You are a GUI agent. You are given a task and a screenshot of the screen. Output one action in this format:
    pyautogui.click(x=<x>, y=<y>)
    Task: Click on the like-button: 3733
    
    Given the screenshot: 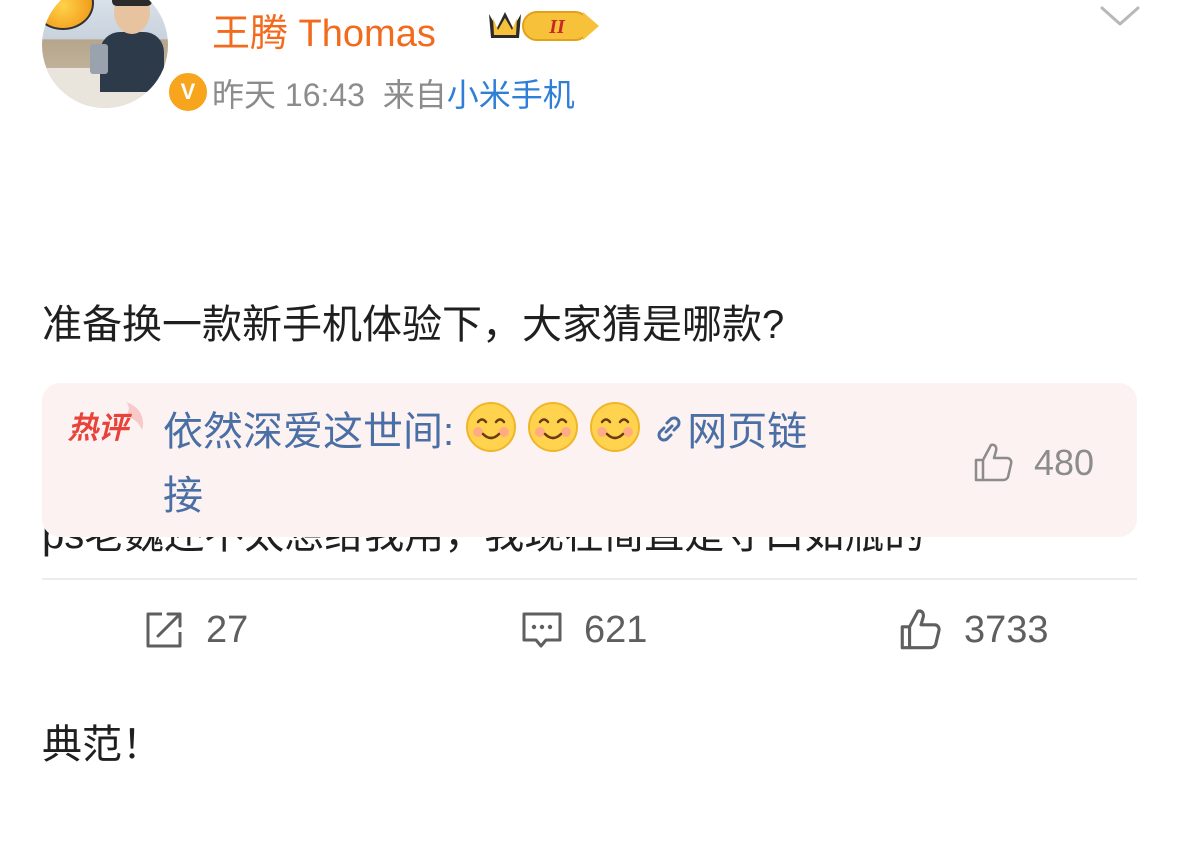 What is the action you would take?
    pyautogui.click(x=972, y=630)
    